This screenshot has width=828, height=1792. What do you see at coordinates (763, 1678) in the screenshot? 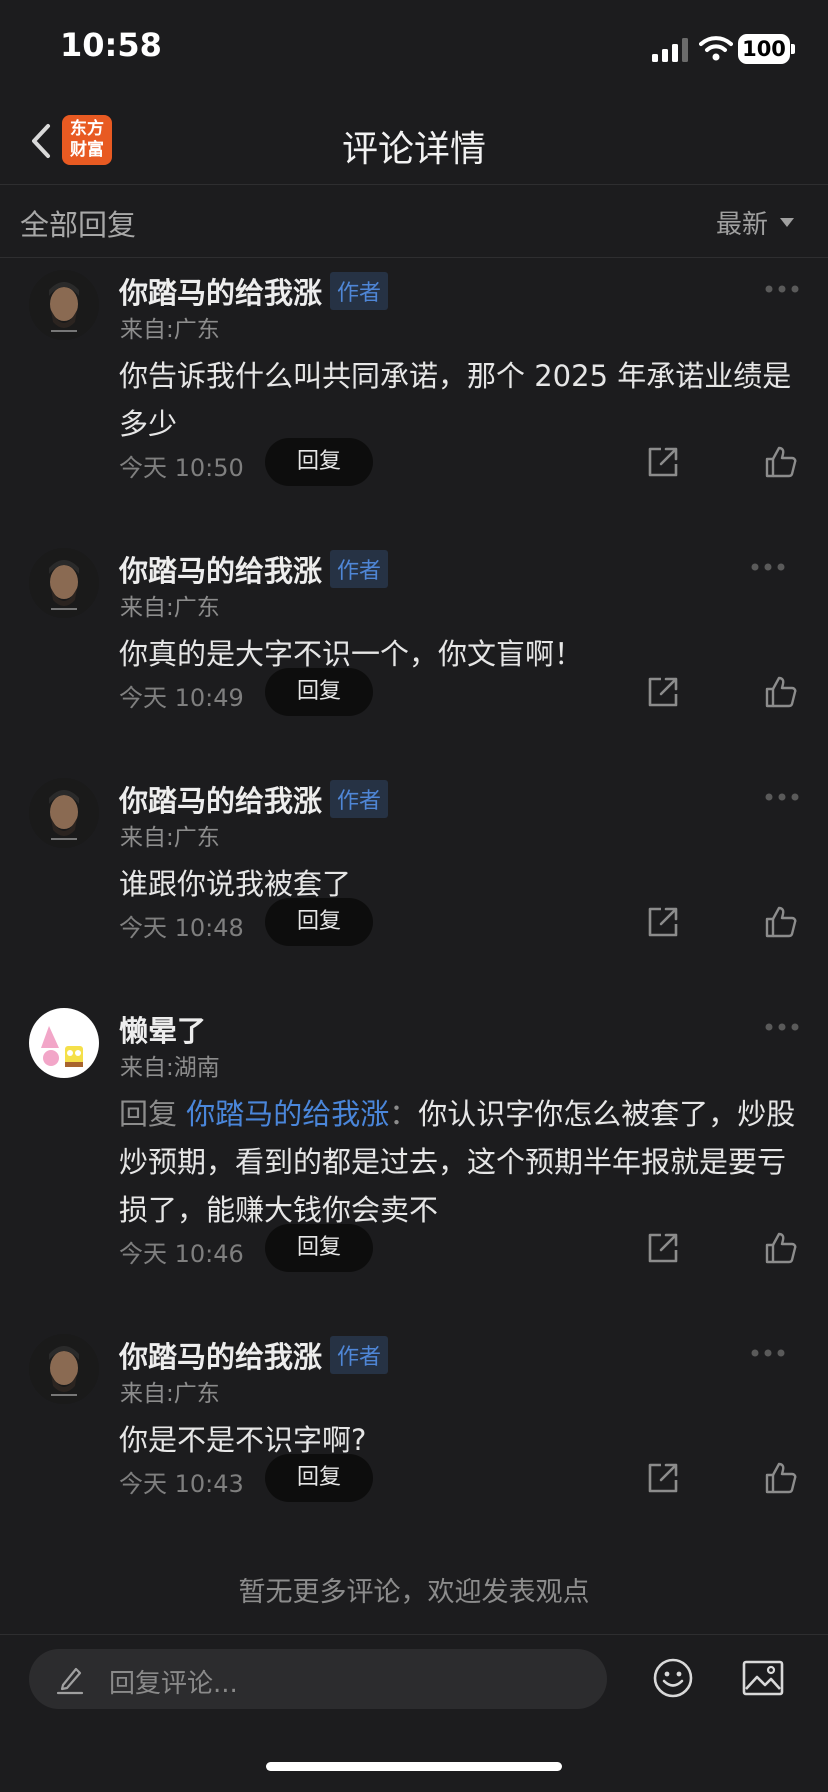
I see `image-icon` at bounding box center [763, 1678].